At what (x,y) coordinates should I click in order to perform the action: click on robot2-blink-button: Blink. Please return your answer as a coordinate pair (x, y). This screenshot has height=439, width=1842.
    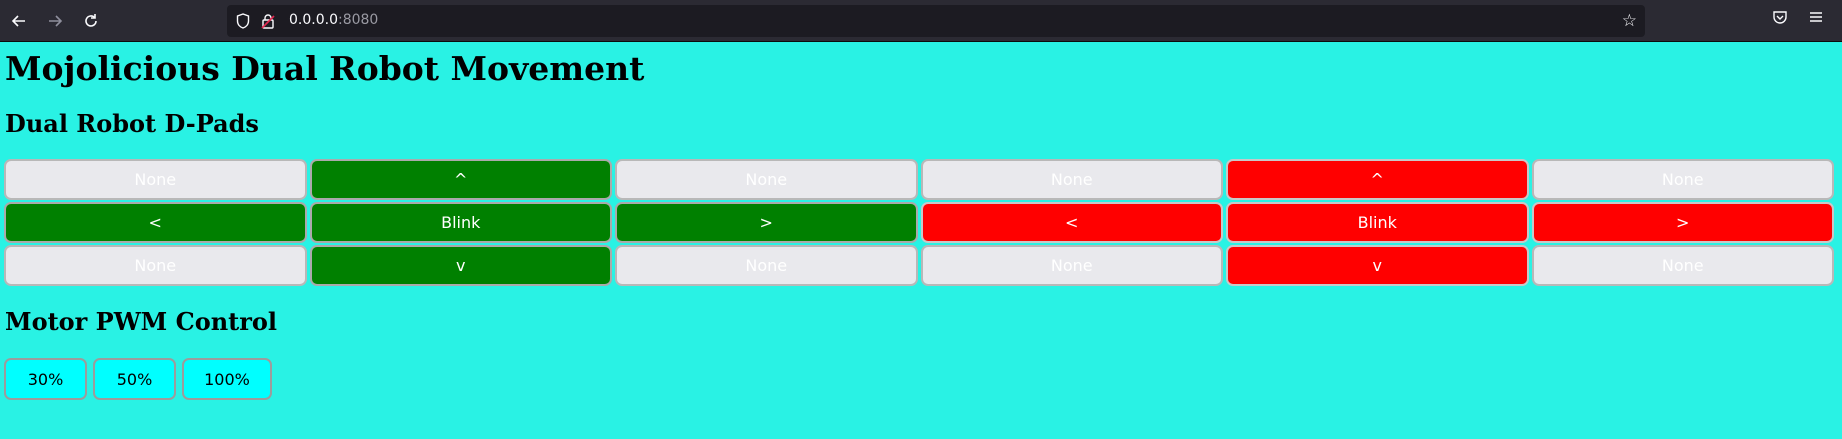
    Looking at the image, I should click on (1377, 222).